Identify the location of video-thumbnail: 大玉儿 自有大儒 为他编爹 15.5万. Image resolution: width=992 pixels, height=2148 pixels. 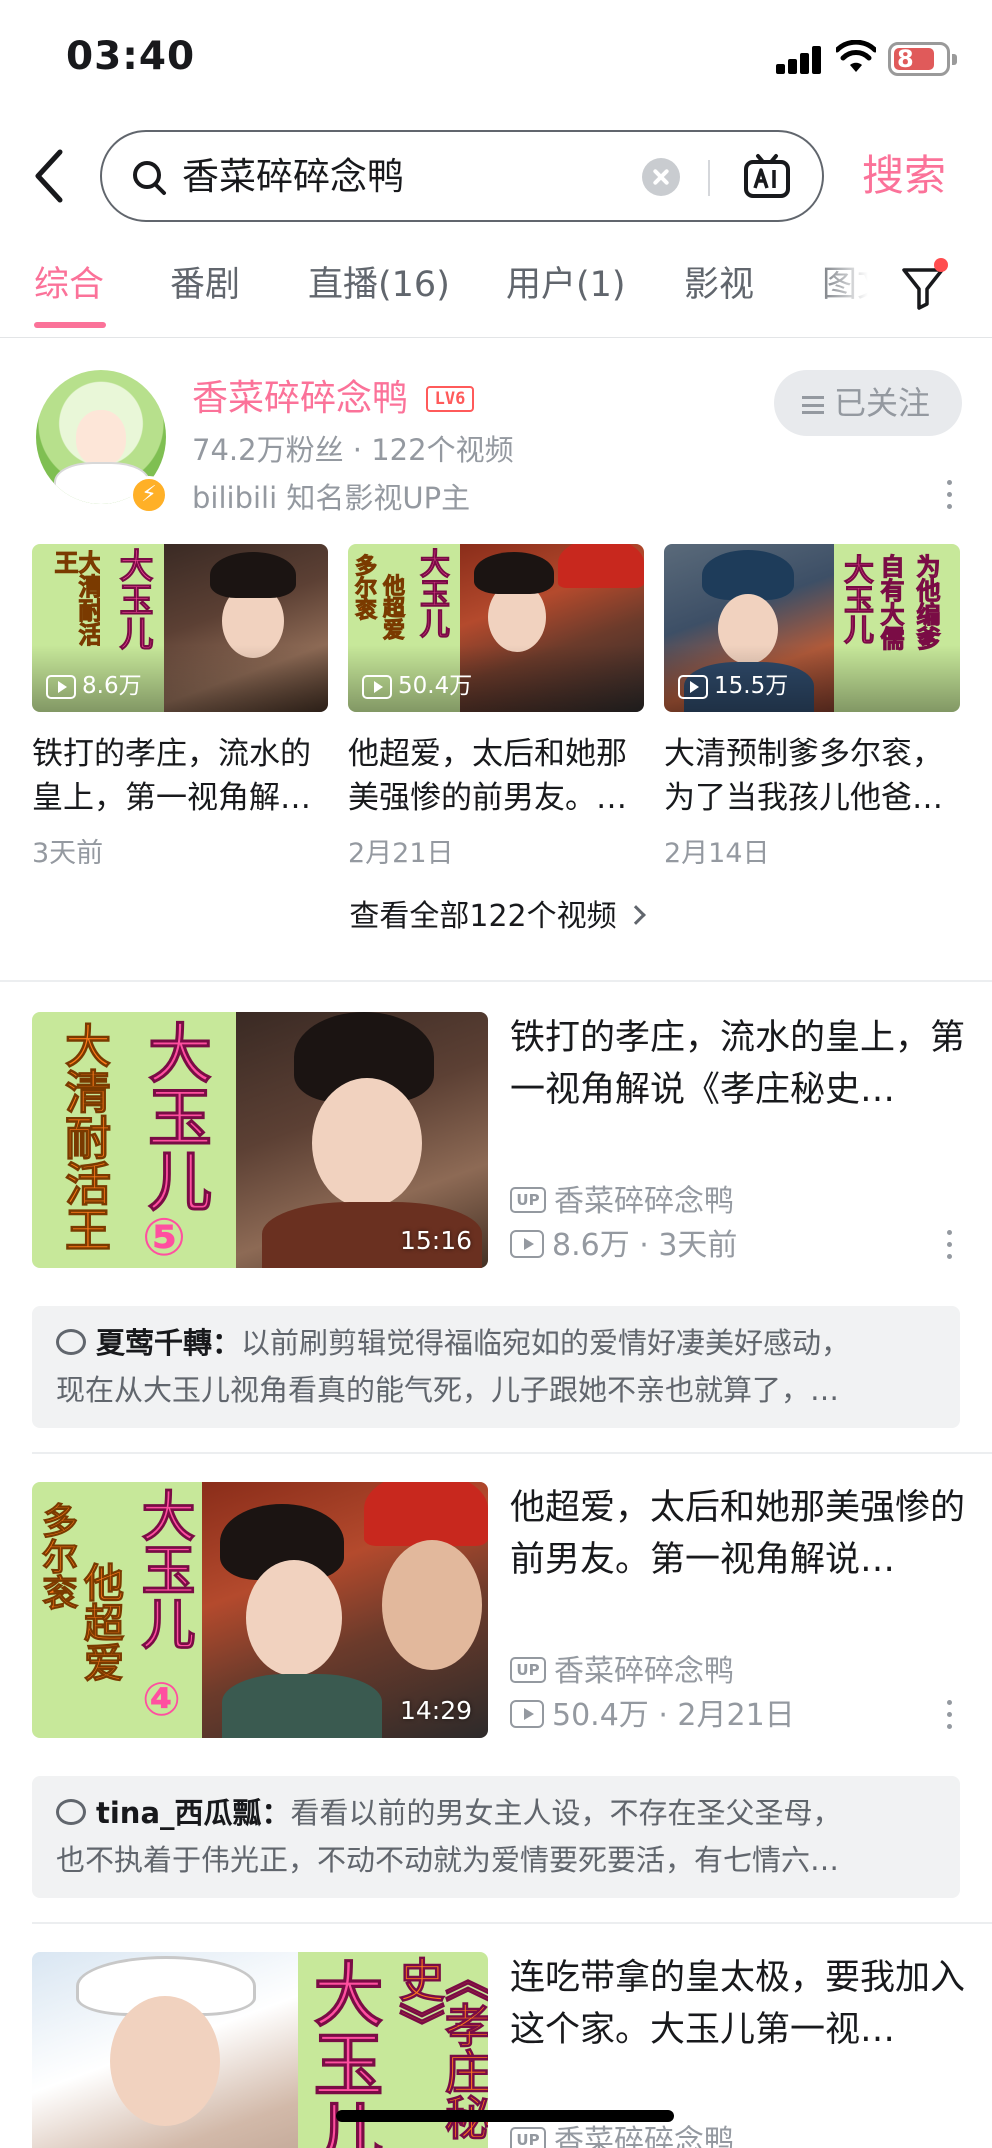
(812, 628).